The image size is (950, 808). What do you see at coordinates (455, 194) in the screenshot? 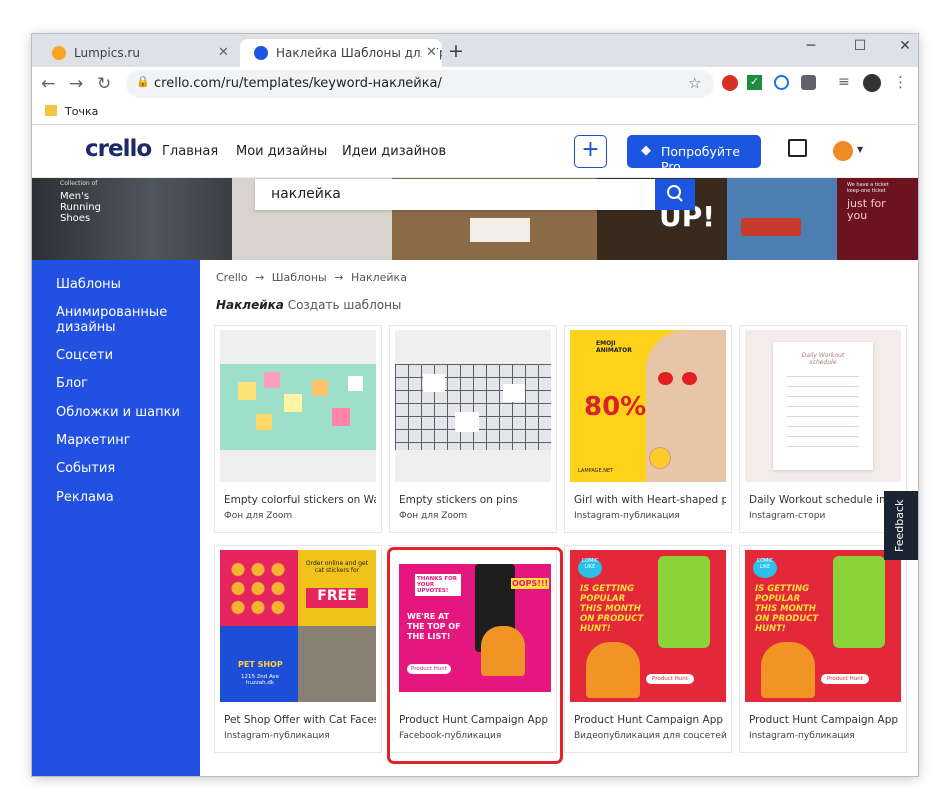
I see `search-input: наклейка` at bounding box center [455, 194].